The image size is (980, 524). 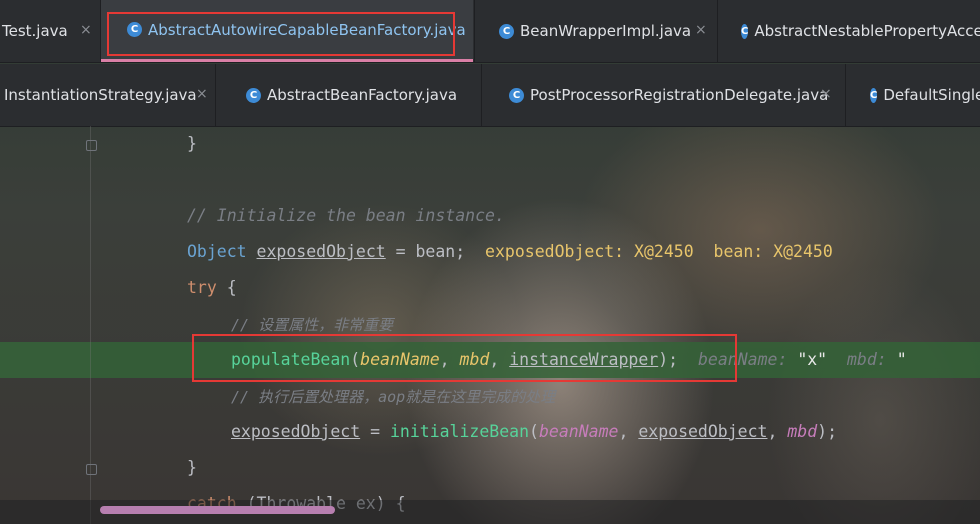 What do you see at coordinates (867, 31) in the screenshot?
I see `tab-label: AbstractNestablePropertyAccesso` at bounding box center [867, 31].